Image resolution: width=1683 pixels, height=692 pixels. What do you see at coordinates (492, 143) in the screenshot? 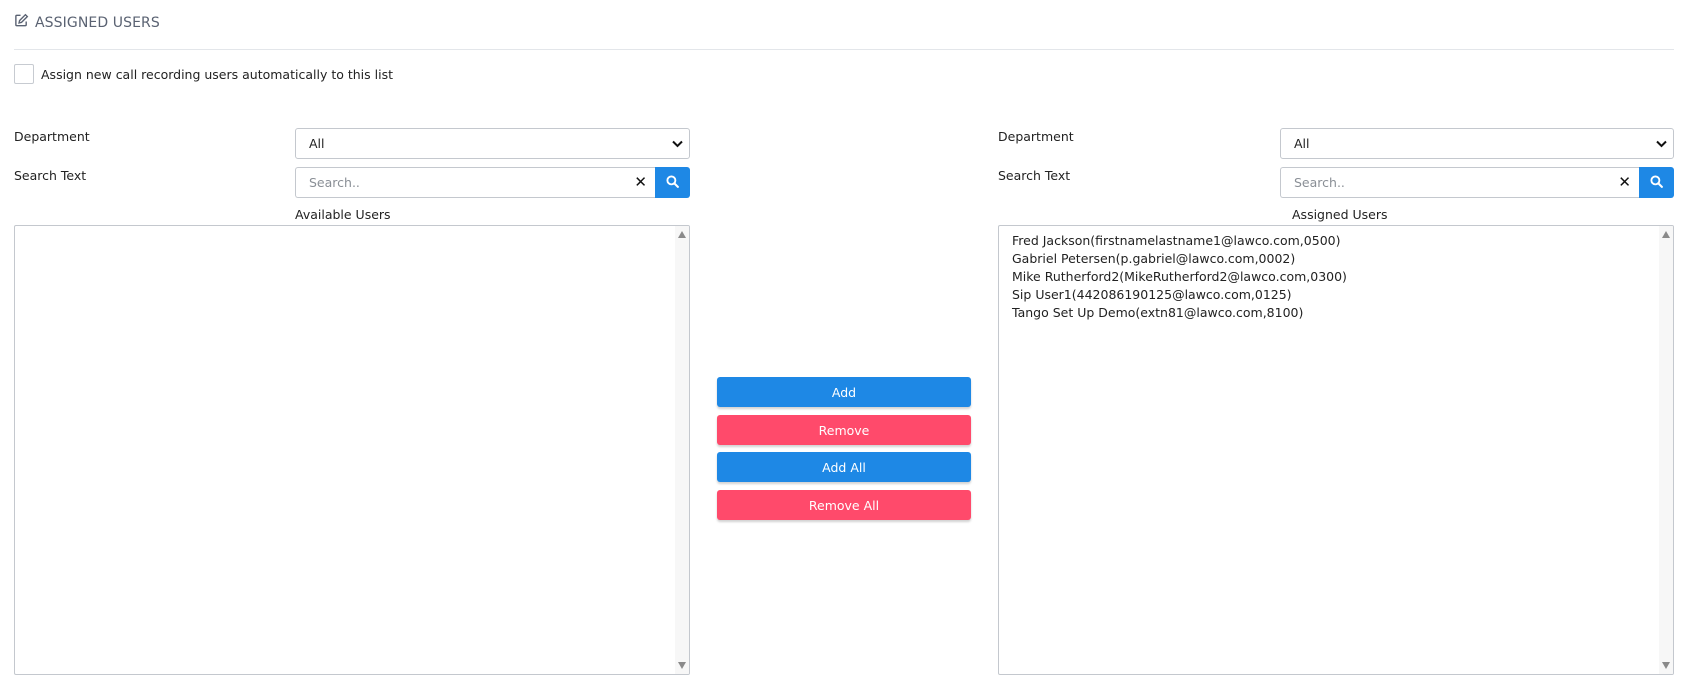
I see `left-department-select: All` at bounding box center [492, 143].